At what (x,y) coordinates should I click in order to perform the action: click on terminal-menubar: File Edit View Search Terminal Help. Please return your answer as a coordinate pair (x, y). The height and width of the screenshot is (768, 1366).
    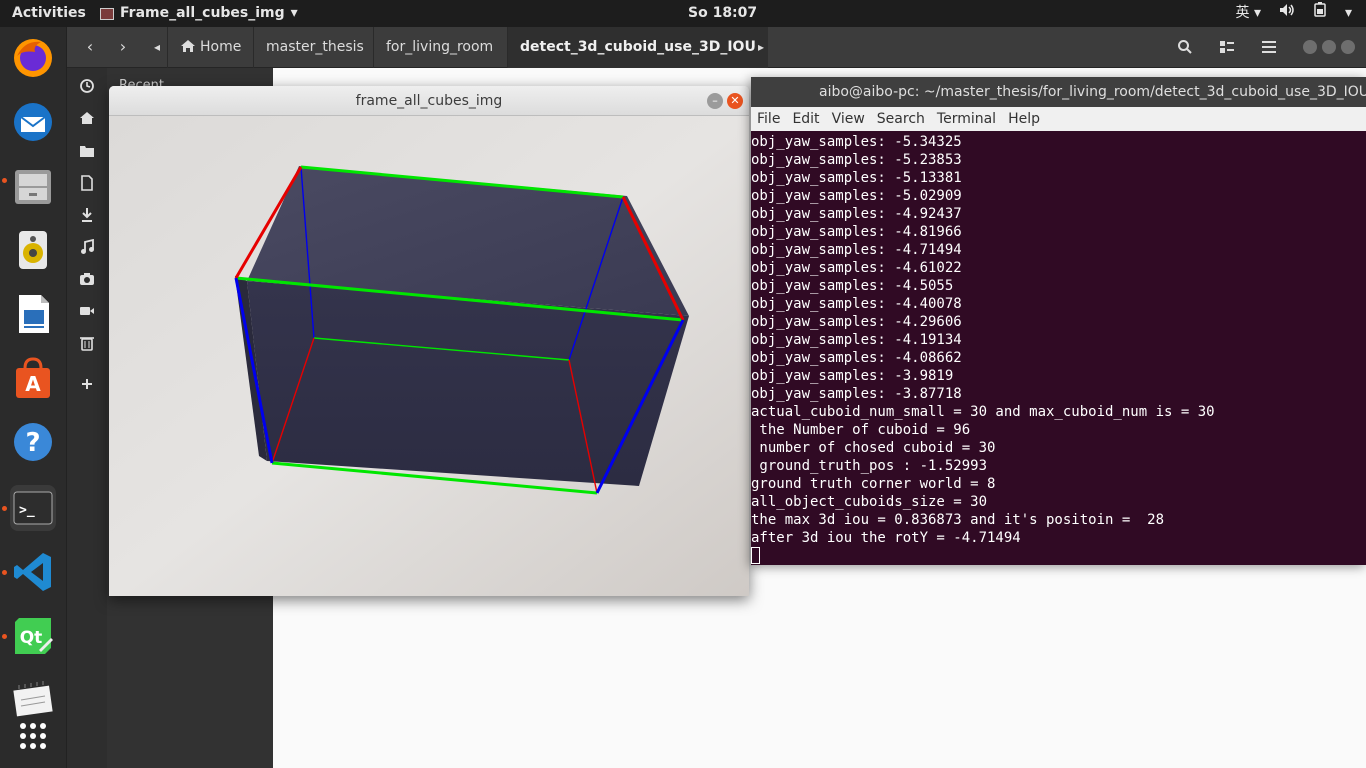
    Looking at the image, I should click on (1058, 119).